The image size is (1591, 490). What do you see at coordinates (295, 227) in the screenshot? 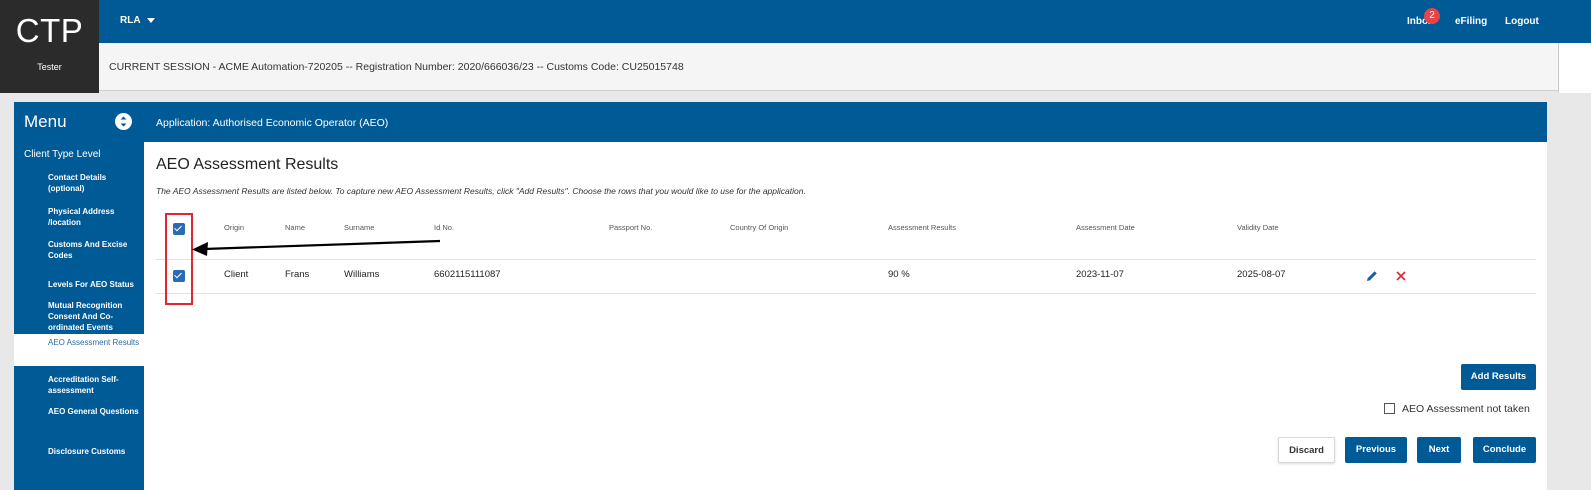
I see `column-header-name: Name` at bounding box center [295, 227].